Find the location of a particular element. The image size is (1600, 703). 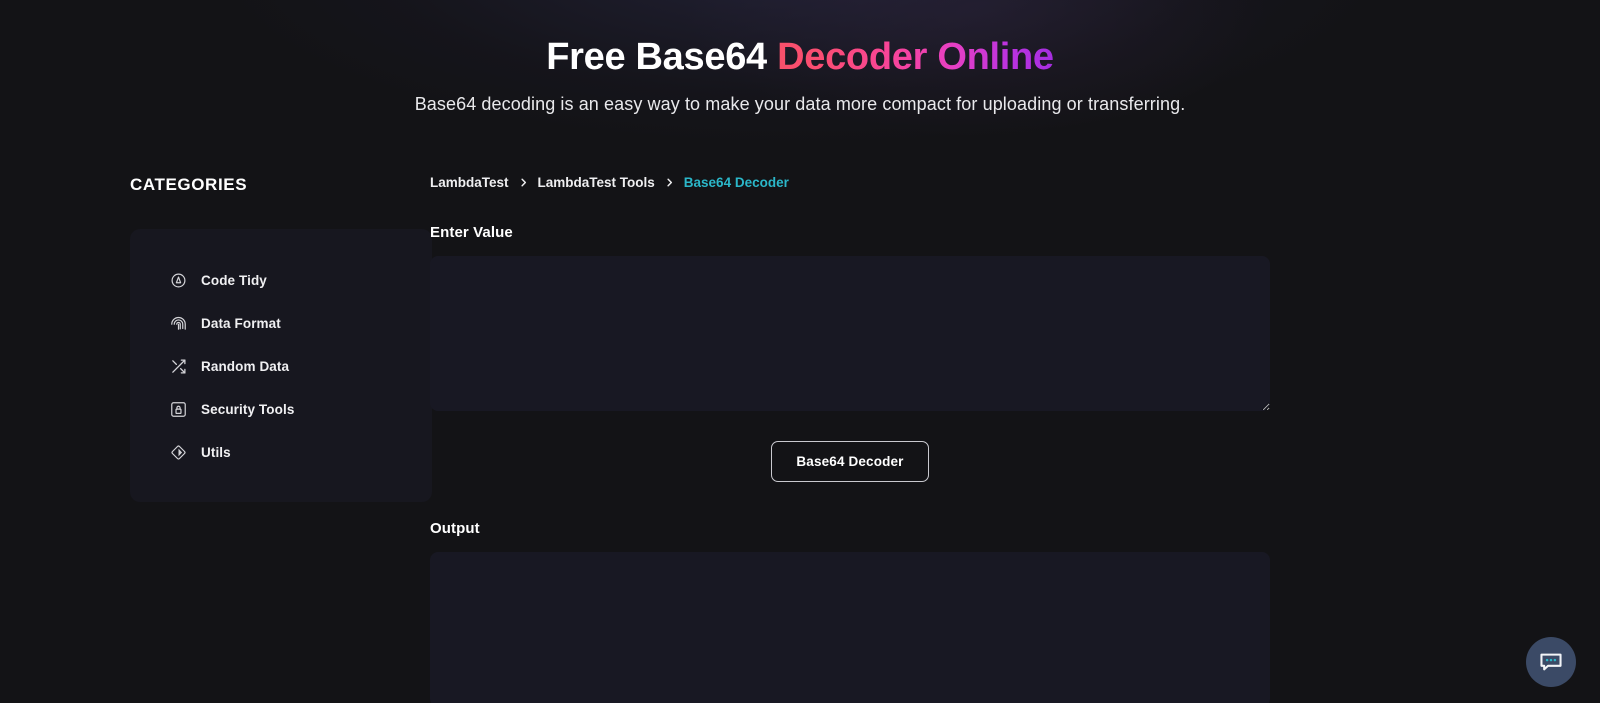

sidebar-item-label: Utils is located at coordinates (216, 453).